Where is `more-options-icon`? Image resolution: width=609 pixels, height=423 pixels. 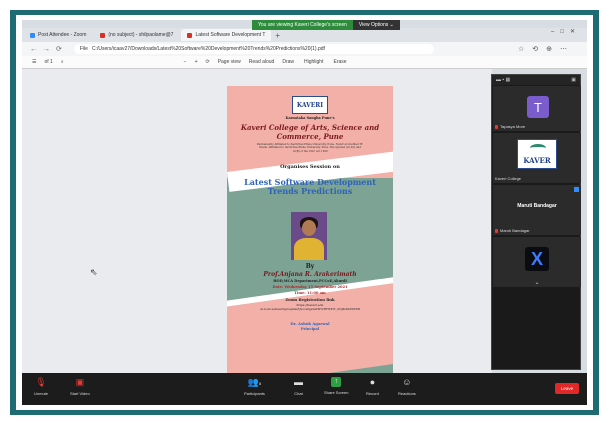 more-options-icon is located at coordinates (576, 189).